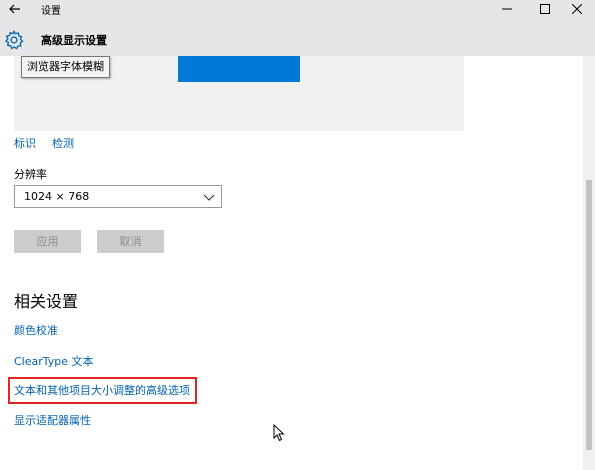 The width and height of the screenshot is (595, 470). Describe the element at coordinates (589, 315) in the screenshot. I see `scrollbar-thumb` at that location.